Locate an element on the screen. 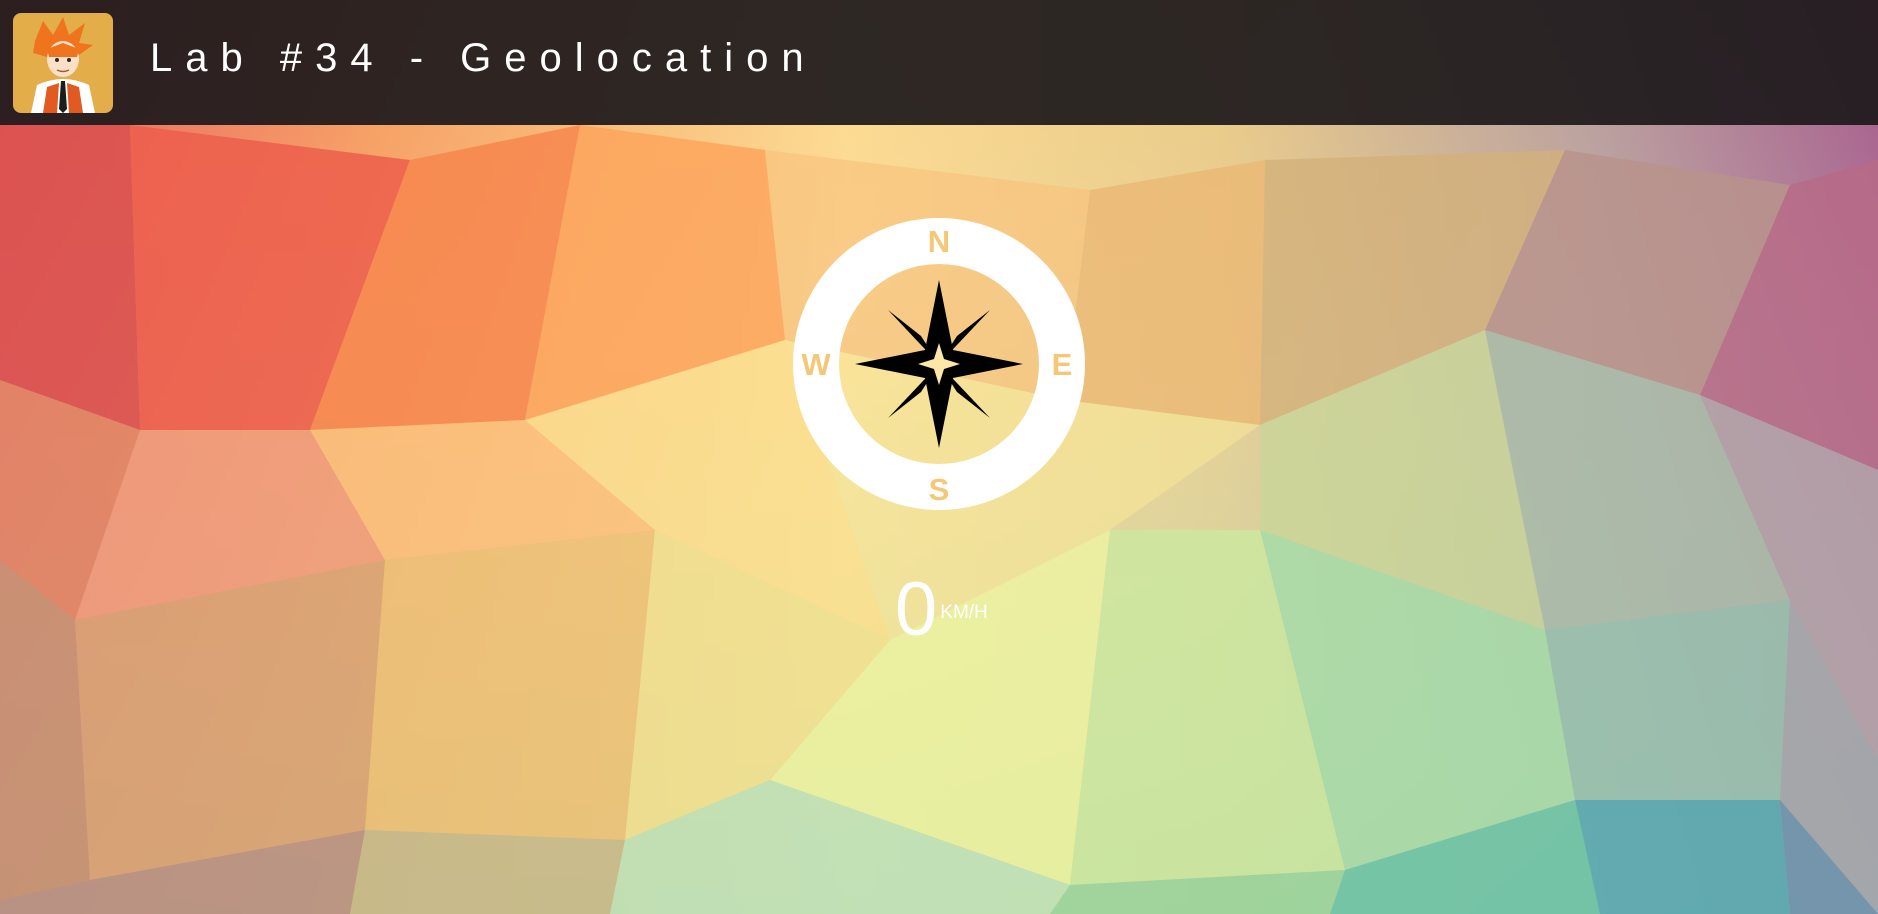  avatar is located at coordinates (63, 63).